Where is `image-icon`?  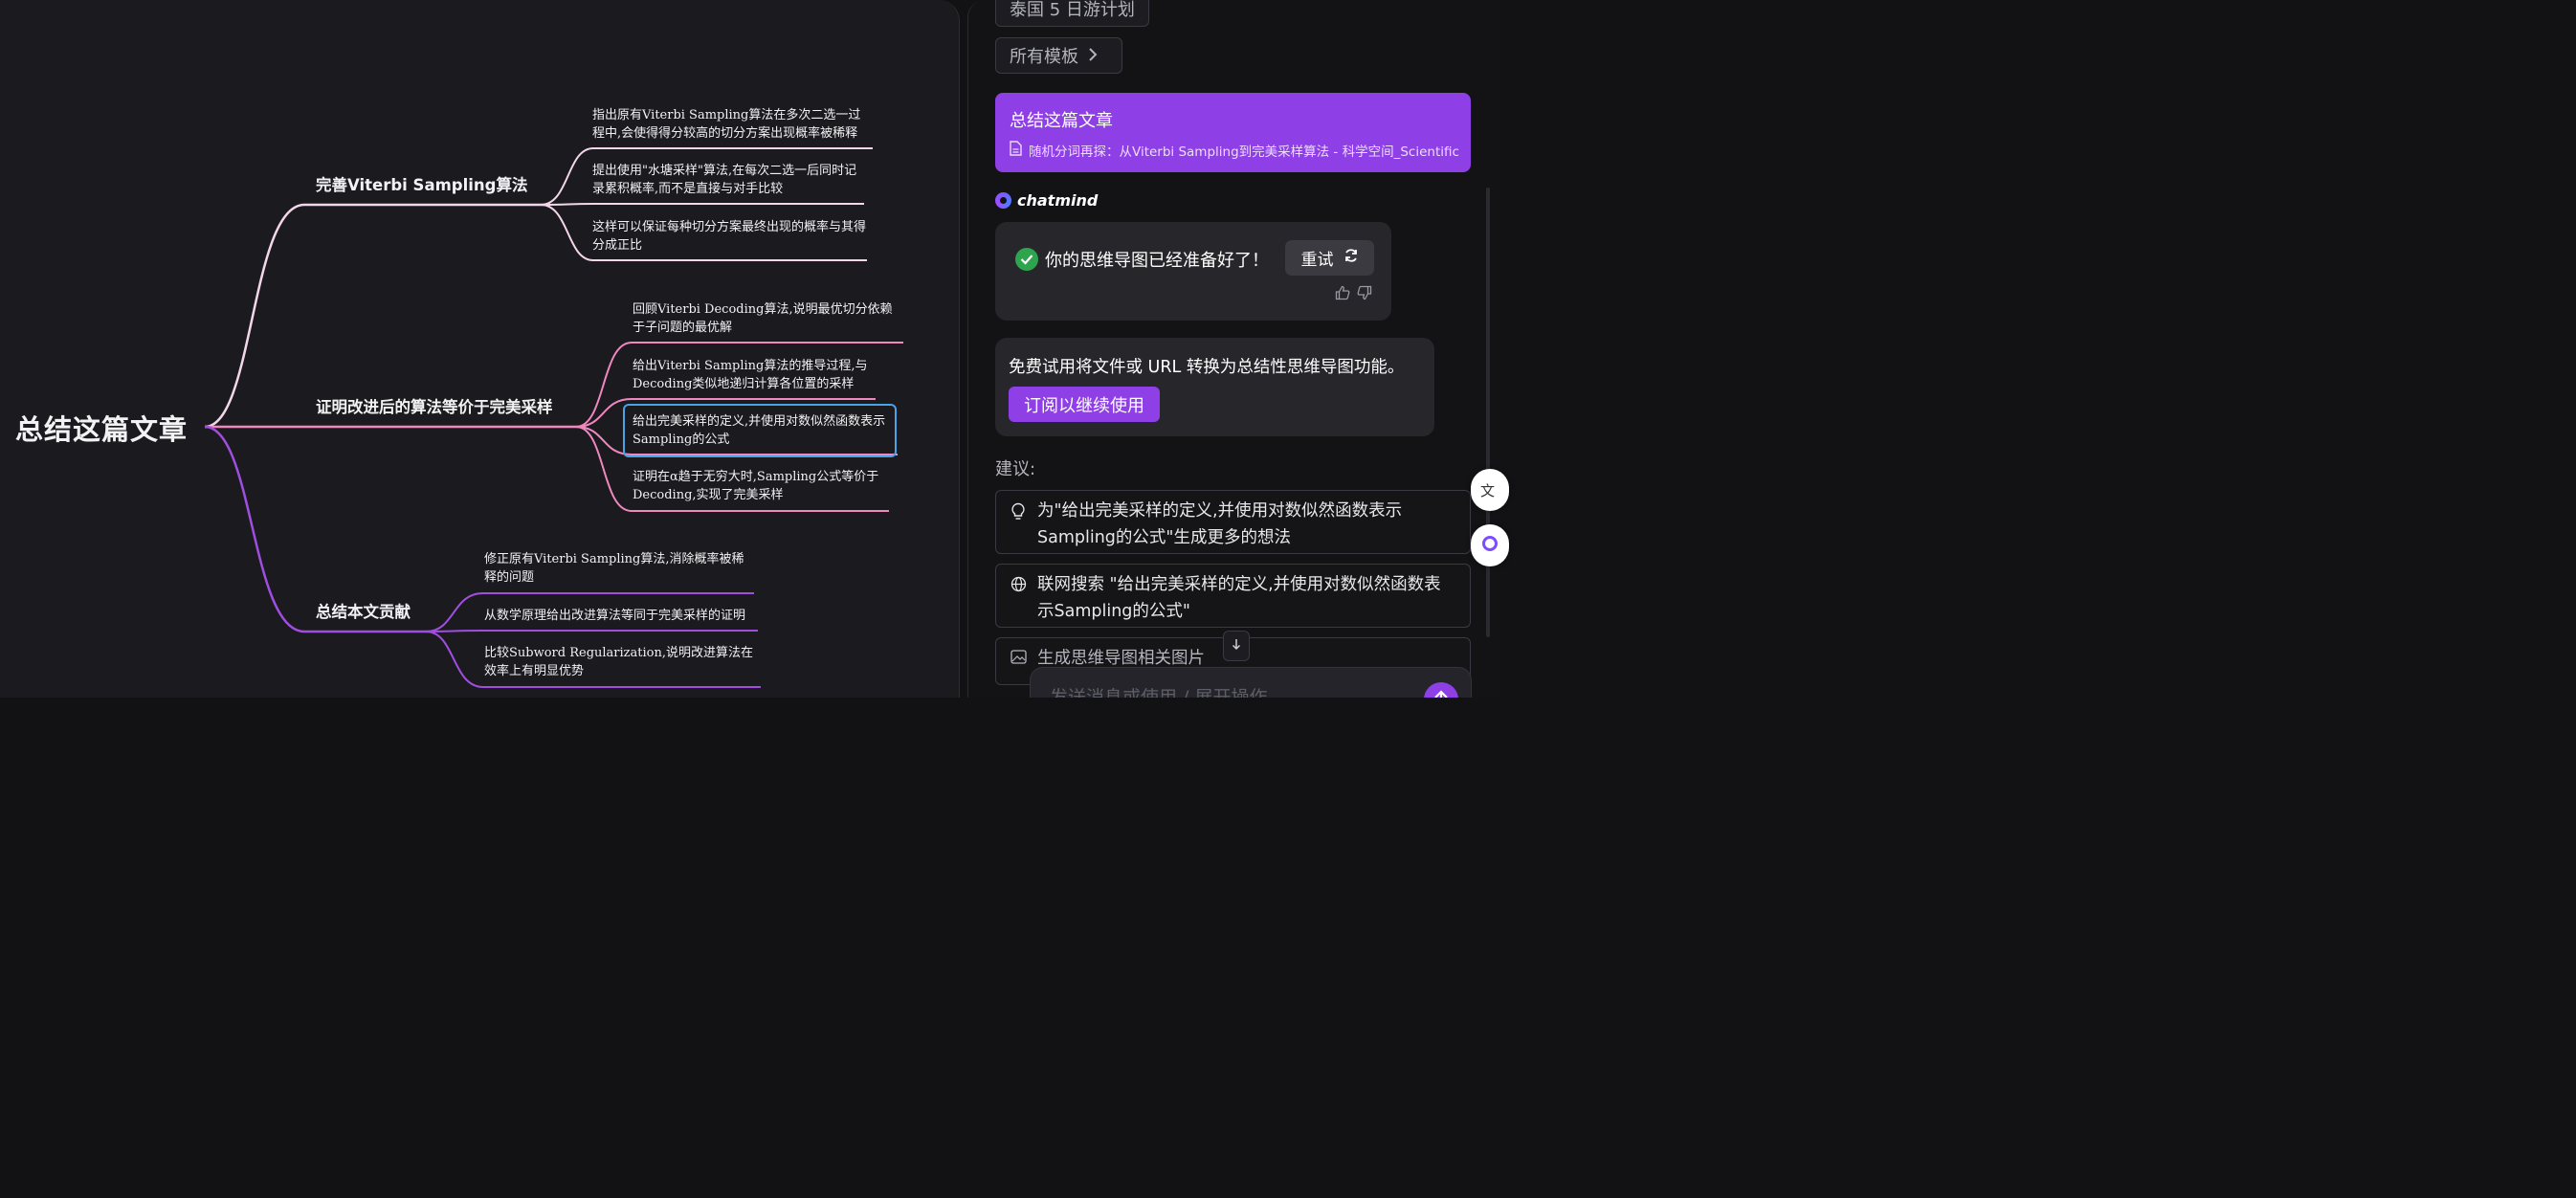 image-icon is located at coordinates (1018, 659).